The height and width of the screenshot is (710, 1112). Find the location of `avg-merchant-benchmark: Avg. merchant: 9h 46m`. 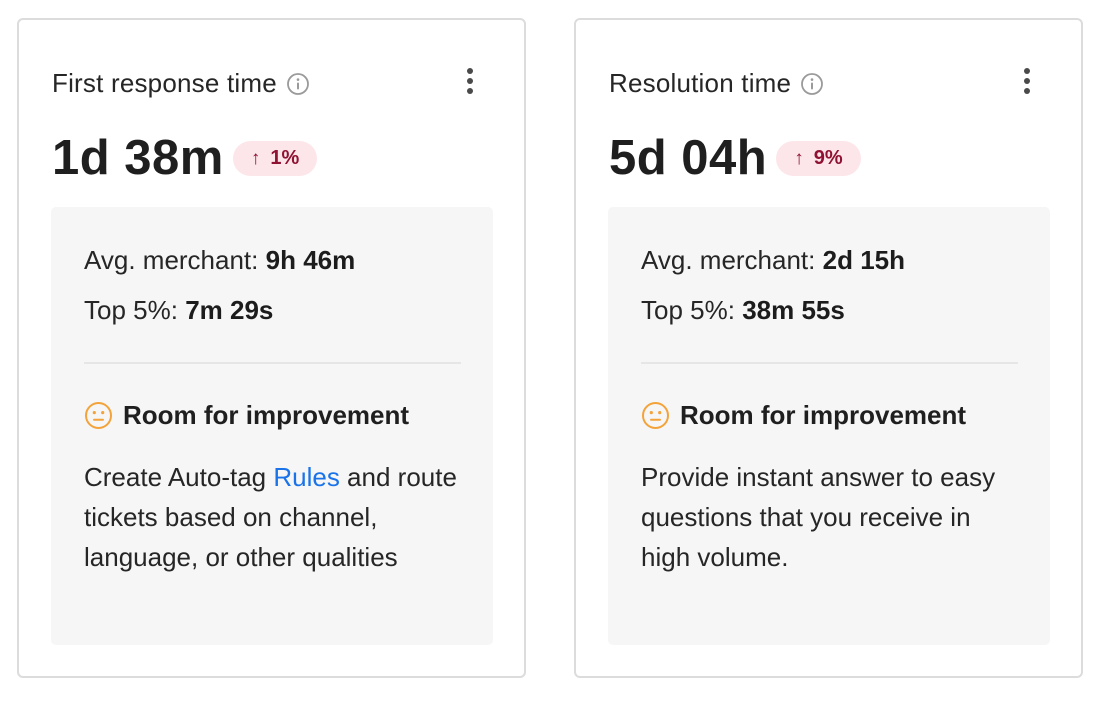

avg-merchant-benchmark: Avg. merchant: 9h 46m is located at coordinates (219, 260).